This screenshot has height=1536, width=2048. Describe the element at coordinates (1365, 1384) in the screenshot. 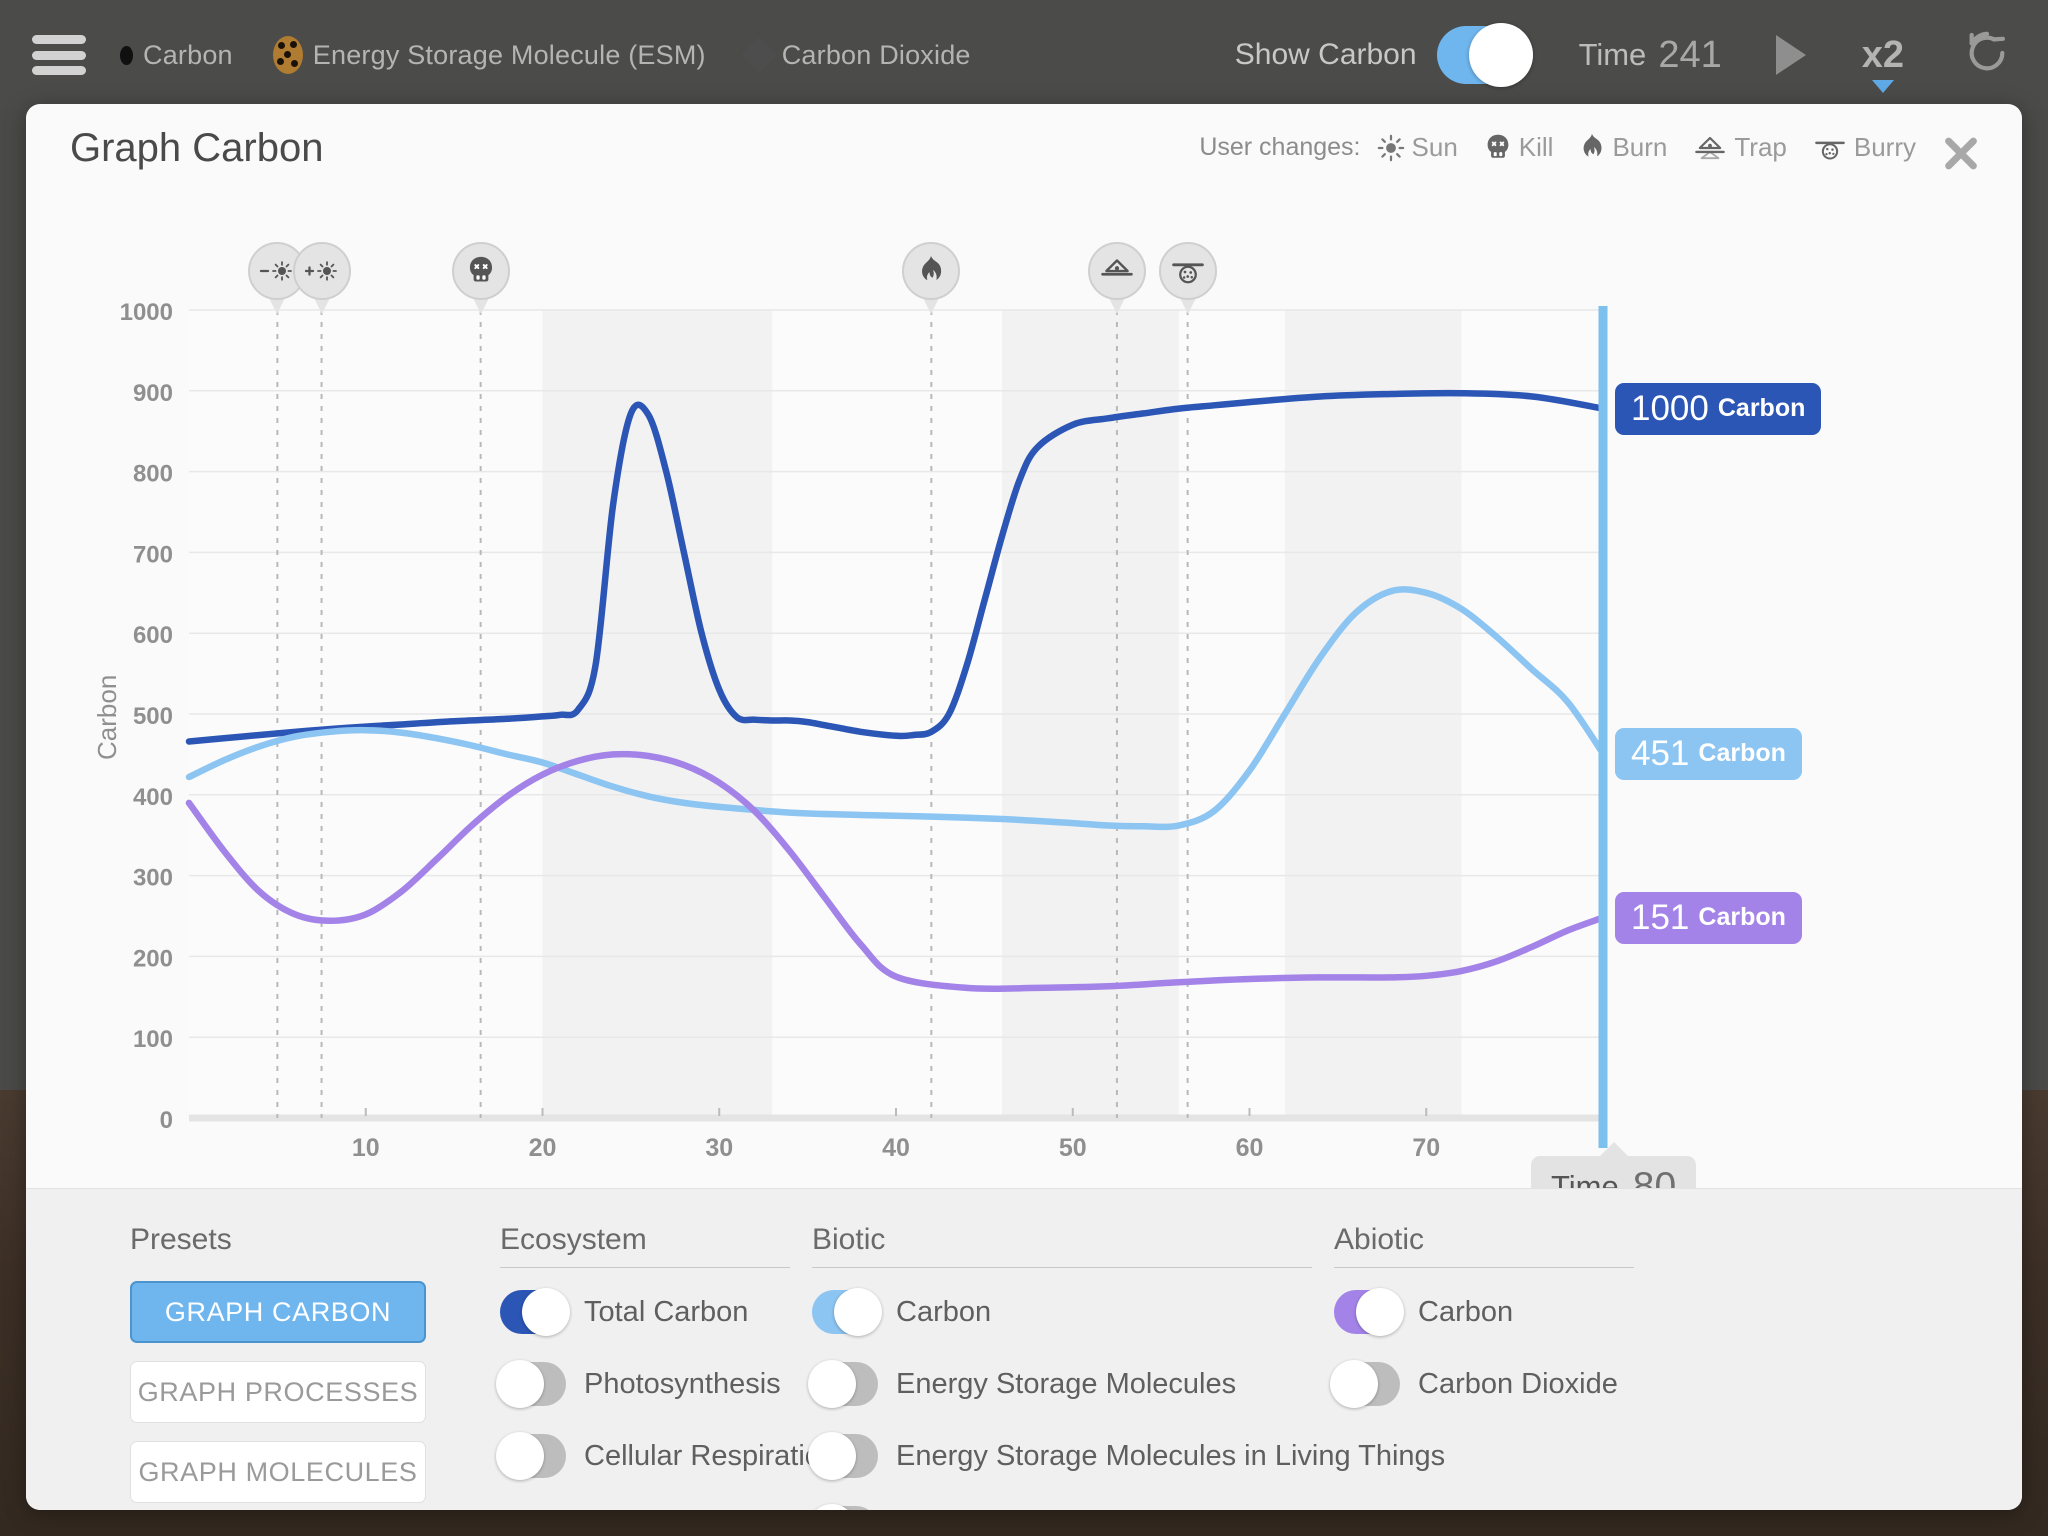

I see `toggle-abiotic-carbon-dioxide` at that location.